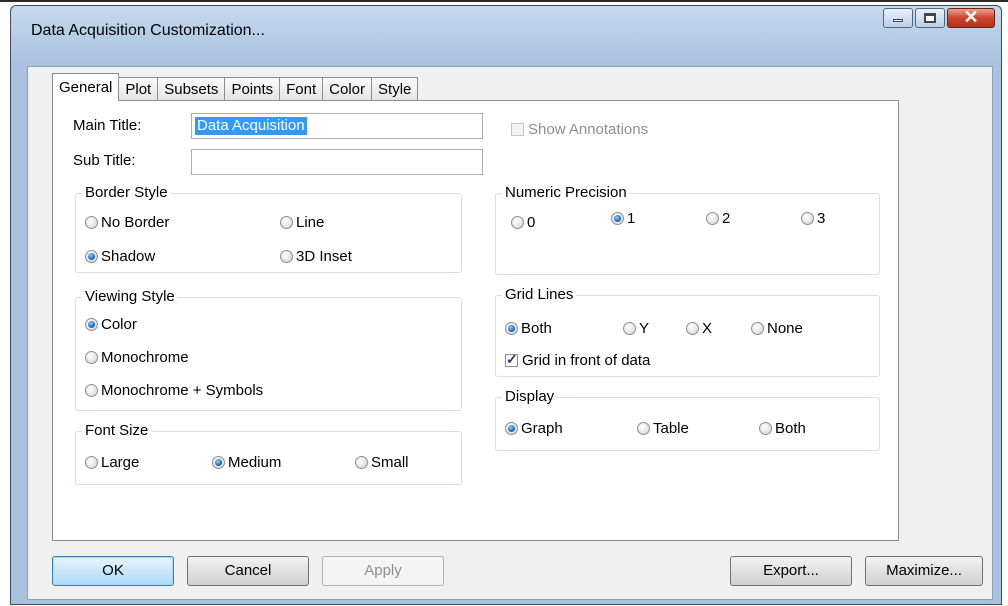  I want to click on radio-precision-3: 3, so click(813, 218).